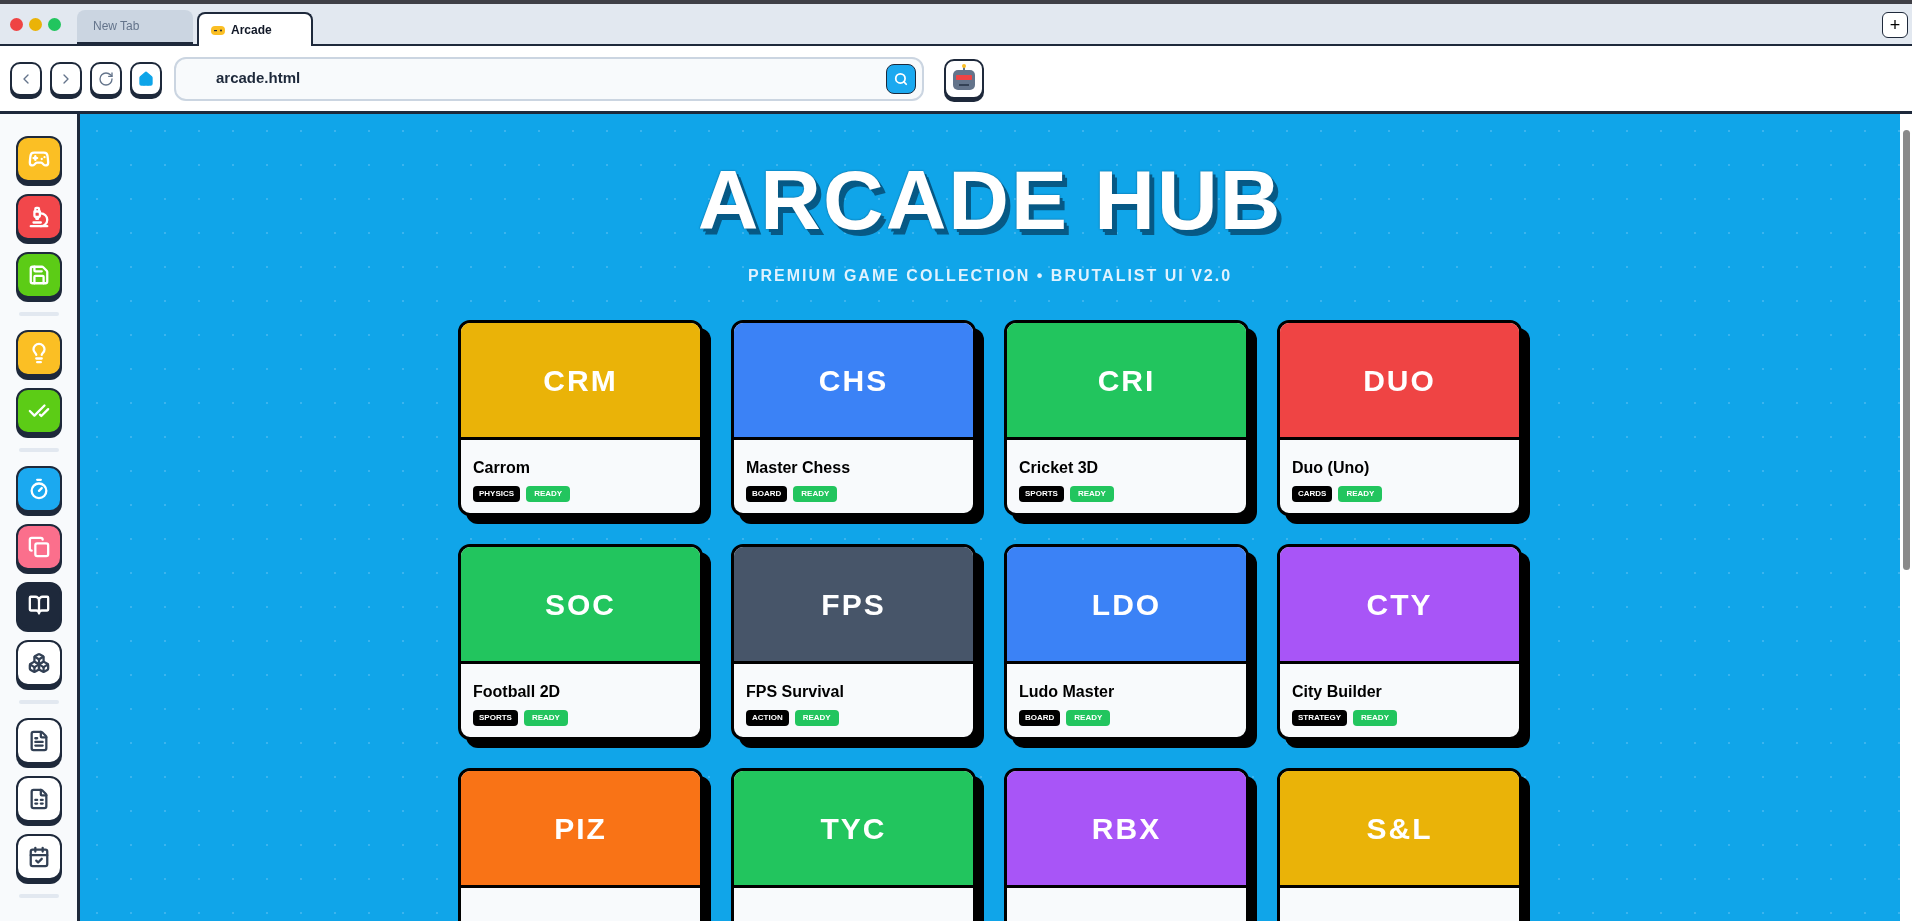  What do you see at coordinates (1399, 380) in the screenshot?
I see `game-code: DUO` at bounding box center [1399, 380].